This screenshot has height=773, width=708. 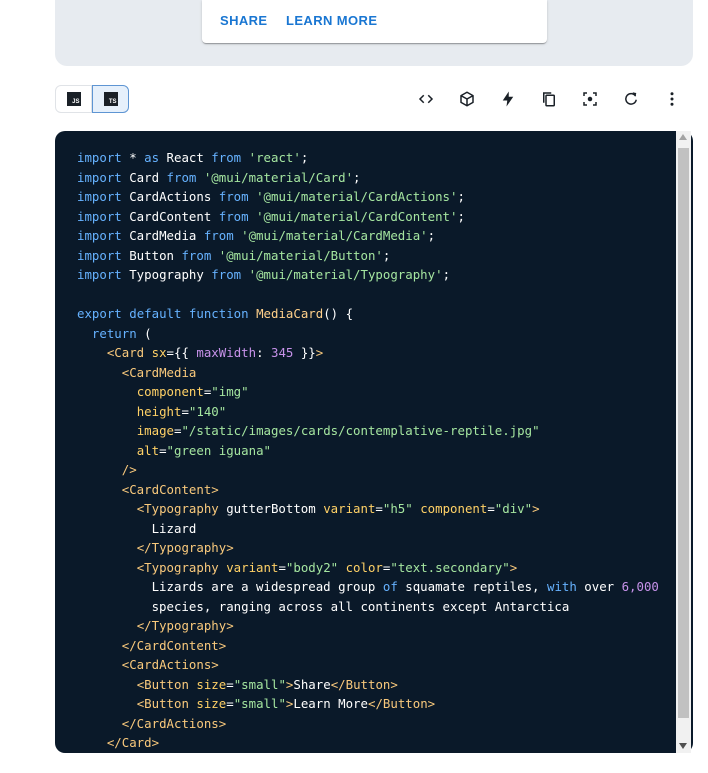 What do you see at coordinates (426, 99) in the screenshot?
I see `code-icon` at bounding box center [426, 99].